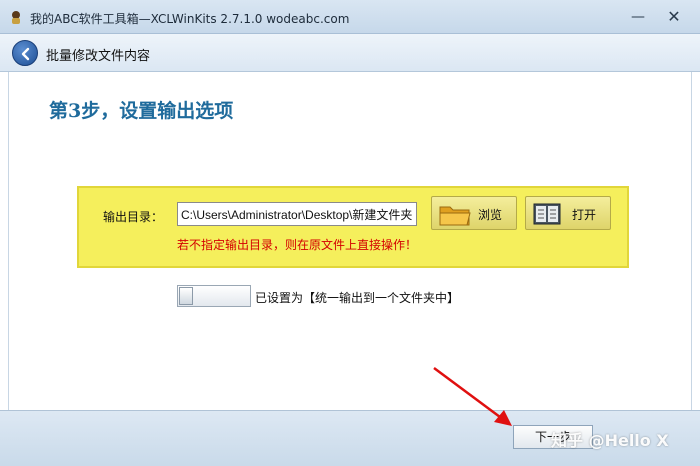  Describe the element at coordinates (490, 215) in the screenshot. I see `browse-label: 浏览` at that location.